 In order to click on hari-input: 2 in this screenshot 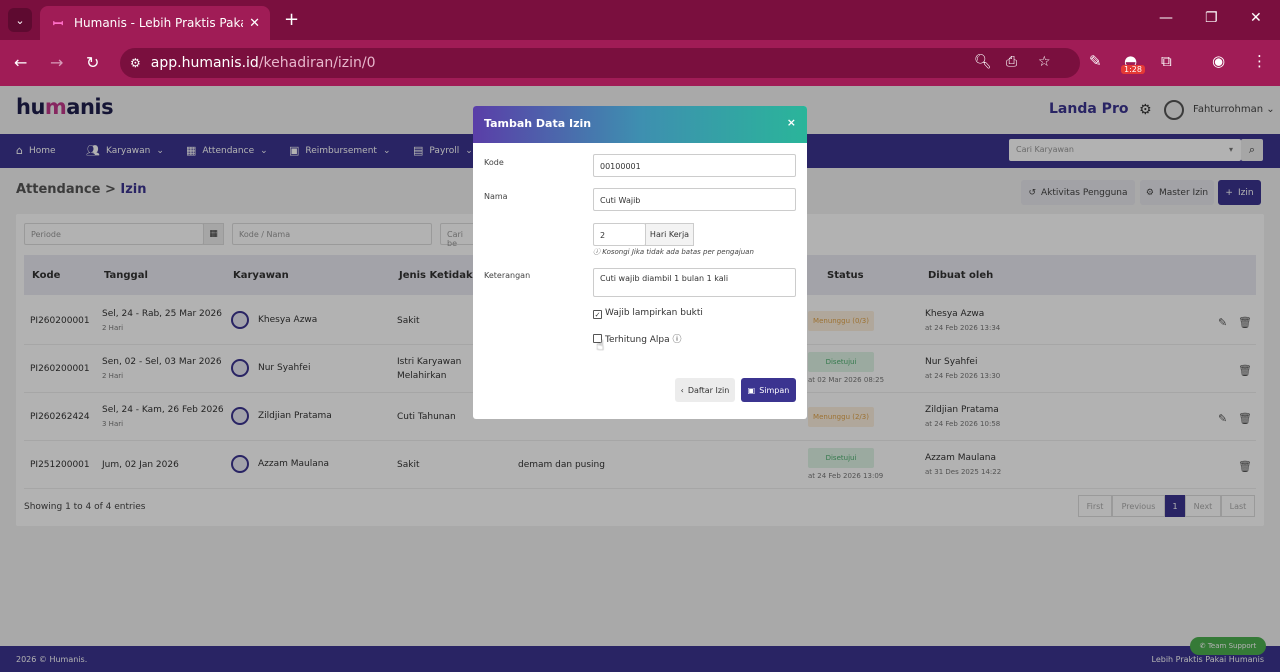, I will do `click(619, 234)`.